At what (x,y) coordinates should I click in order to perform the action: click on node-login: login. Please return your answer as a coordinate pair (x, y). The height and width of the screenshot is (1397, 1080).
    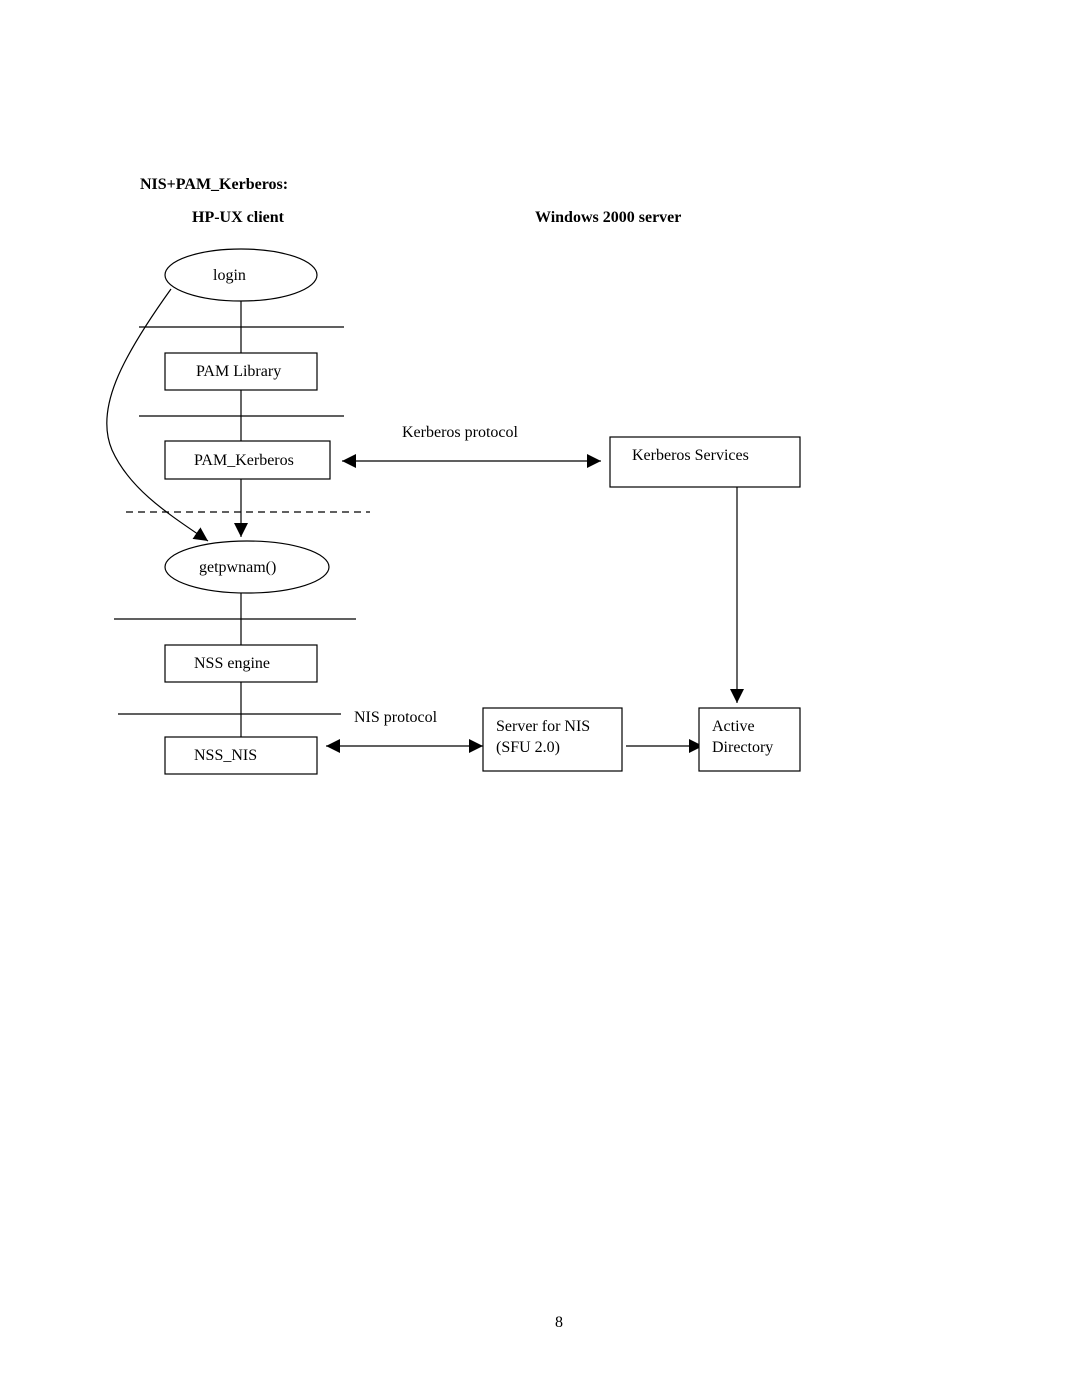
    Looking at the image, I should click on (241, 275).